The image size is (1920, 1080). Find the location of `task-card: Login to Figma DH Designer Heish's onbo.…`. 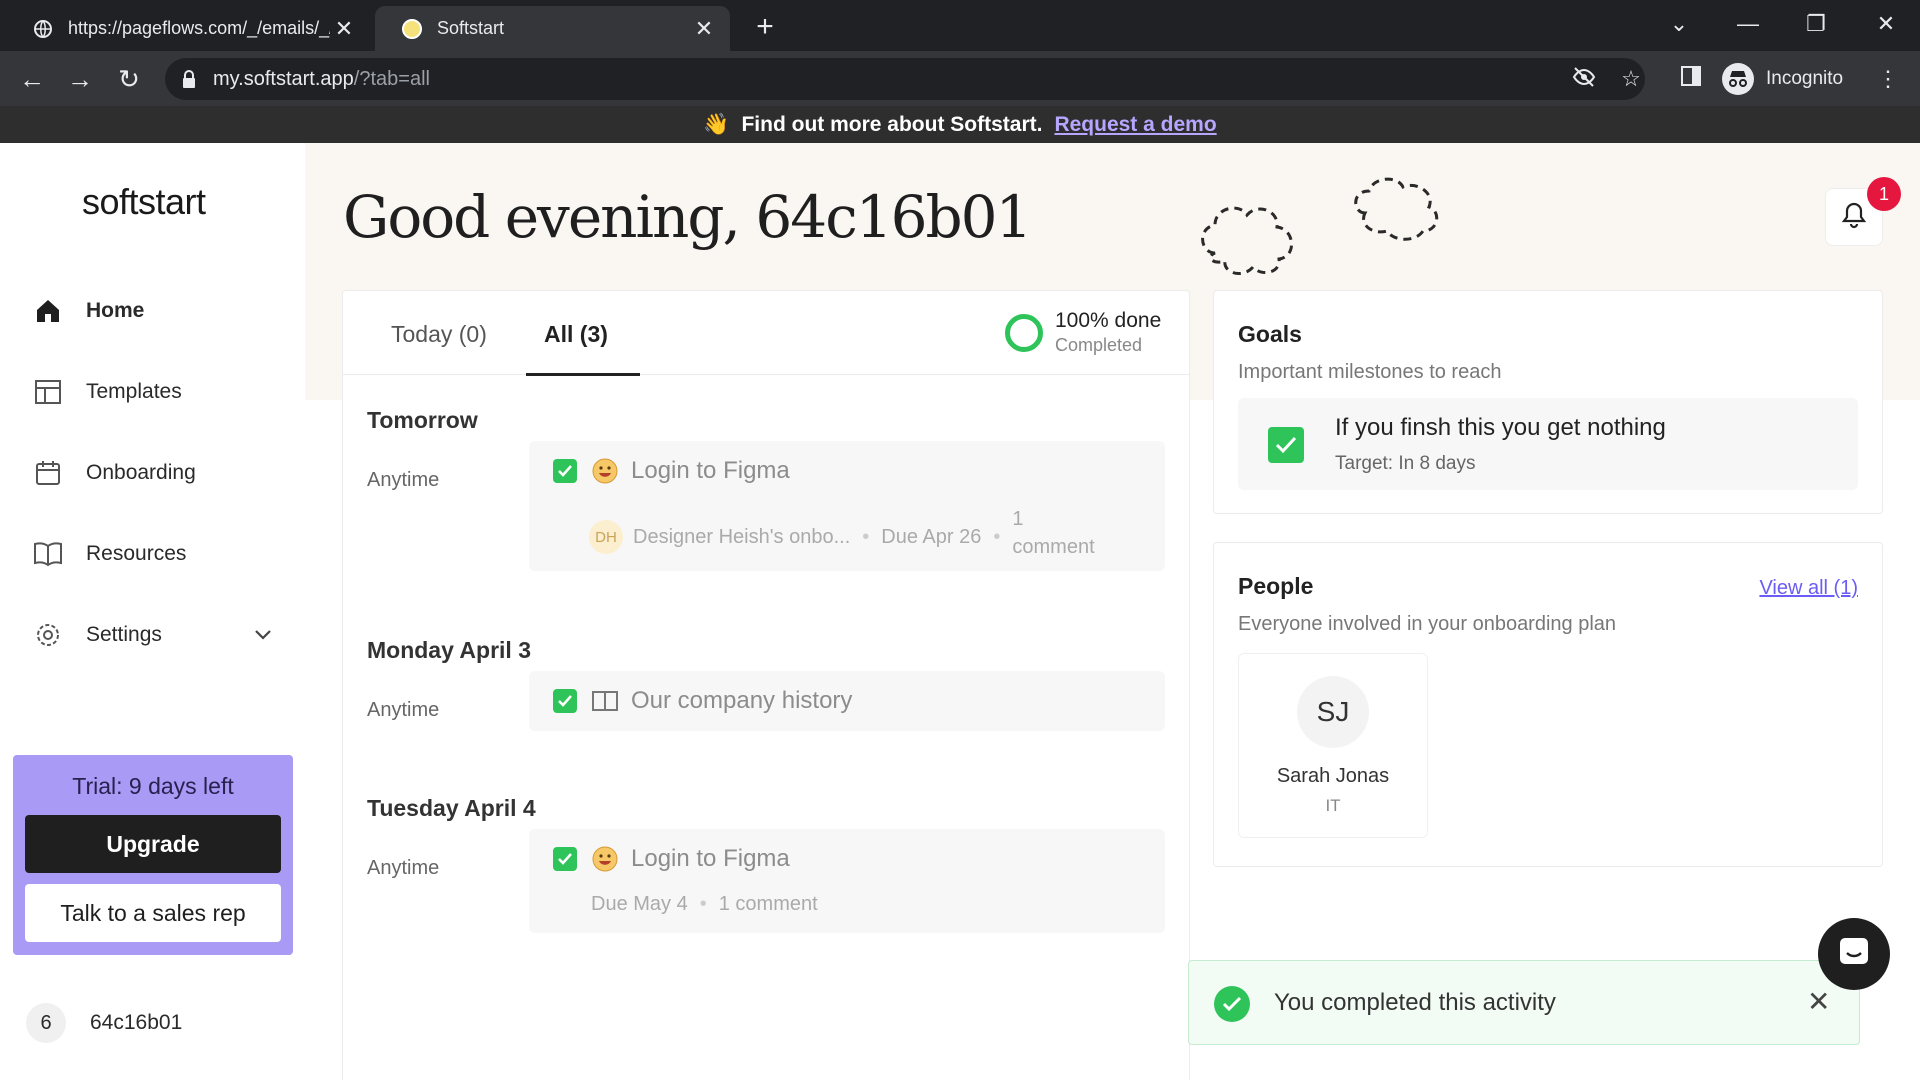

task-card: Login to Figma DH Designer Heish's onbo.… is located at coordinates (847, 506).